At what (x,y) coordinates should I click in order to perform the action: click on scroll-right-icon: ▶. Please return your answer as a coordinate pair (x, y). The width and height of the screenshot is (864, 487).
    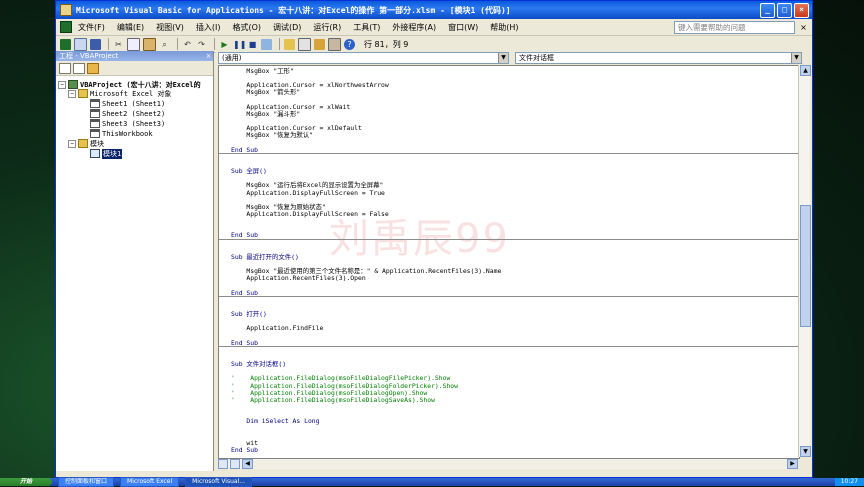
    Looking at the image, I should click on (792, 464).